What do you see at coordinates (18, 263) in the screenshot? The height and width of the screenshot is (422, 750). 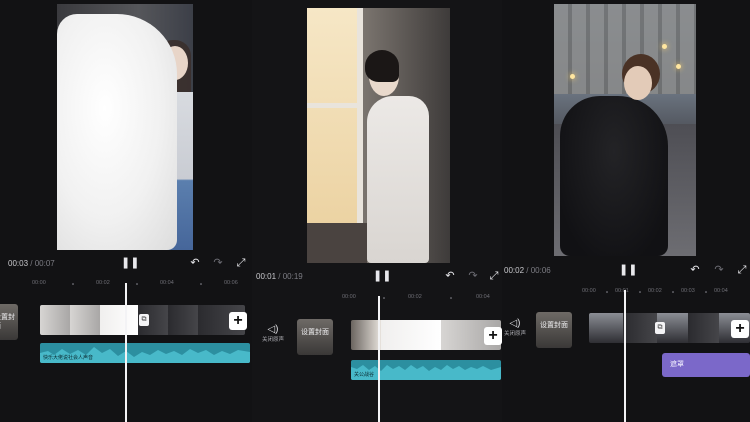 I see `time-current: 00:03` at bounding box center [18, 263].